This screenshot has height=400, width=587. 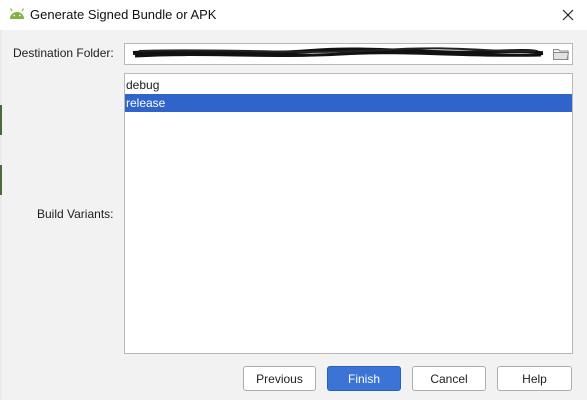 What do you see at coordinates (568, 15) in the screenshot?
I see `close-icon` at bounding box center [568, 15].